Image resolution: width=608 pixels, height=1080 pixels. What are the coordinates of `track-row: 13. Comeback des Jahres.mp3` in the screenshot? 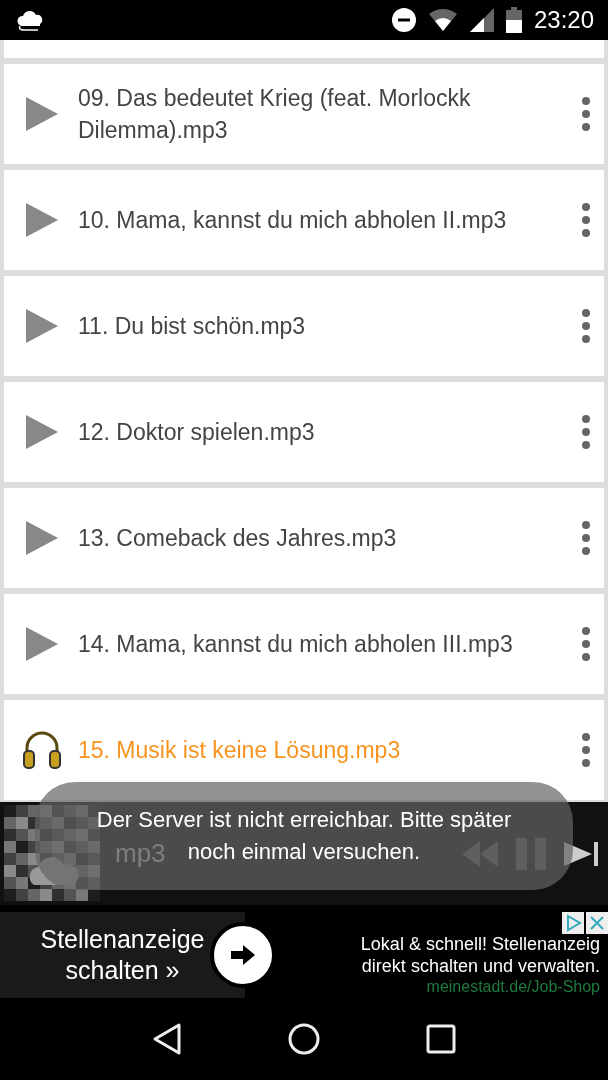 It's located at (304, 538).